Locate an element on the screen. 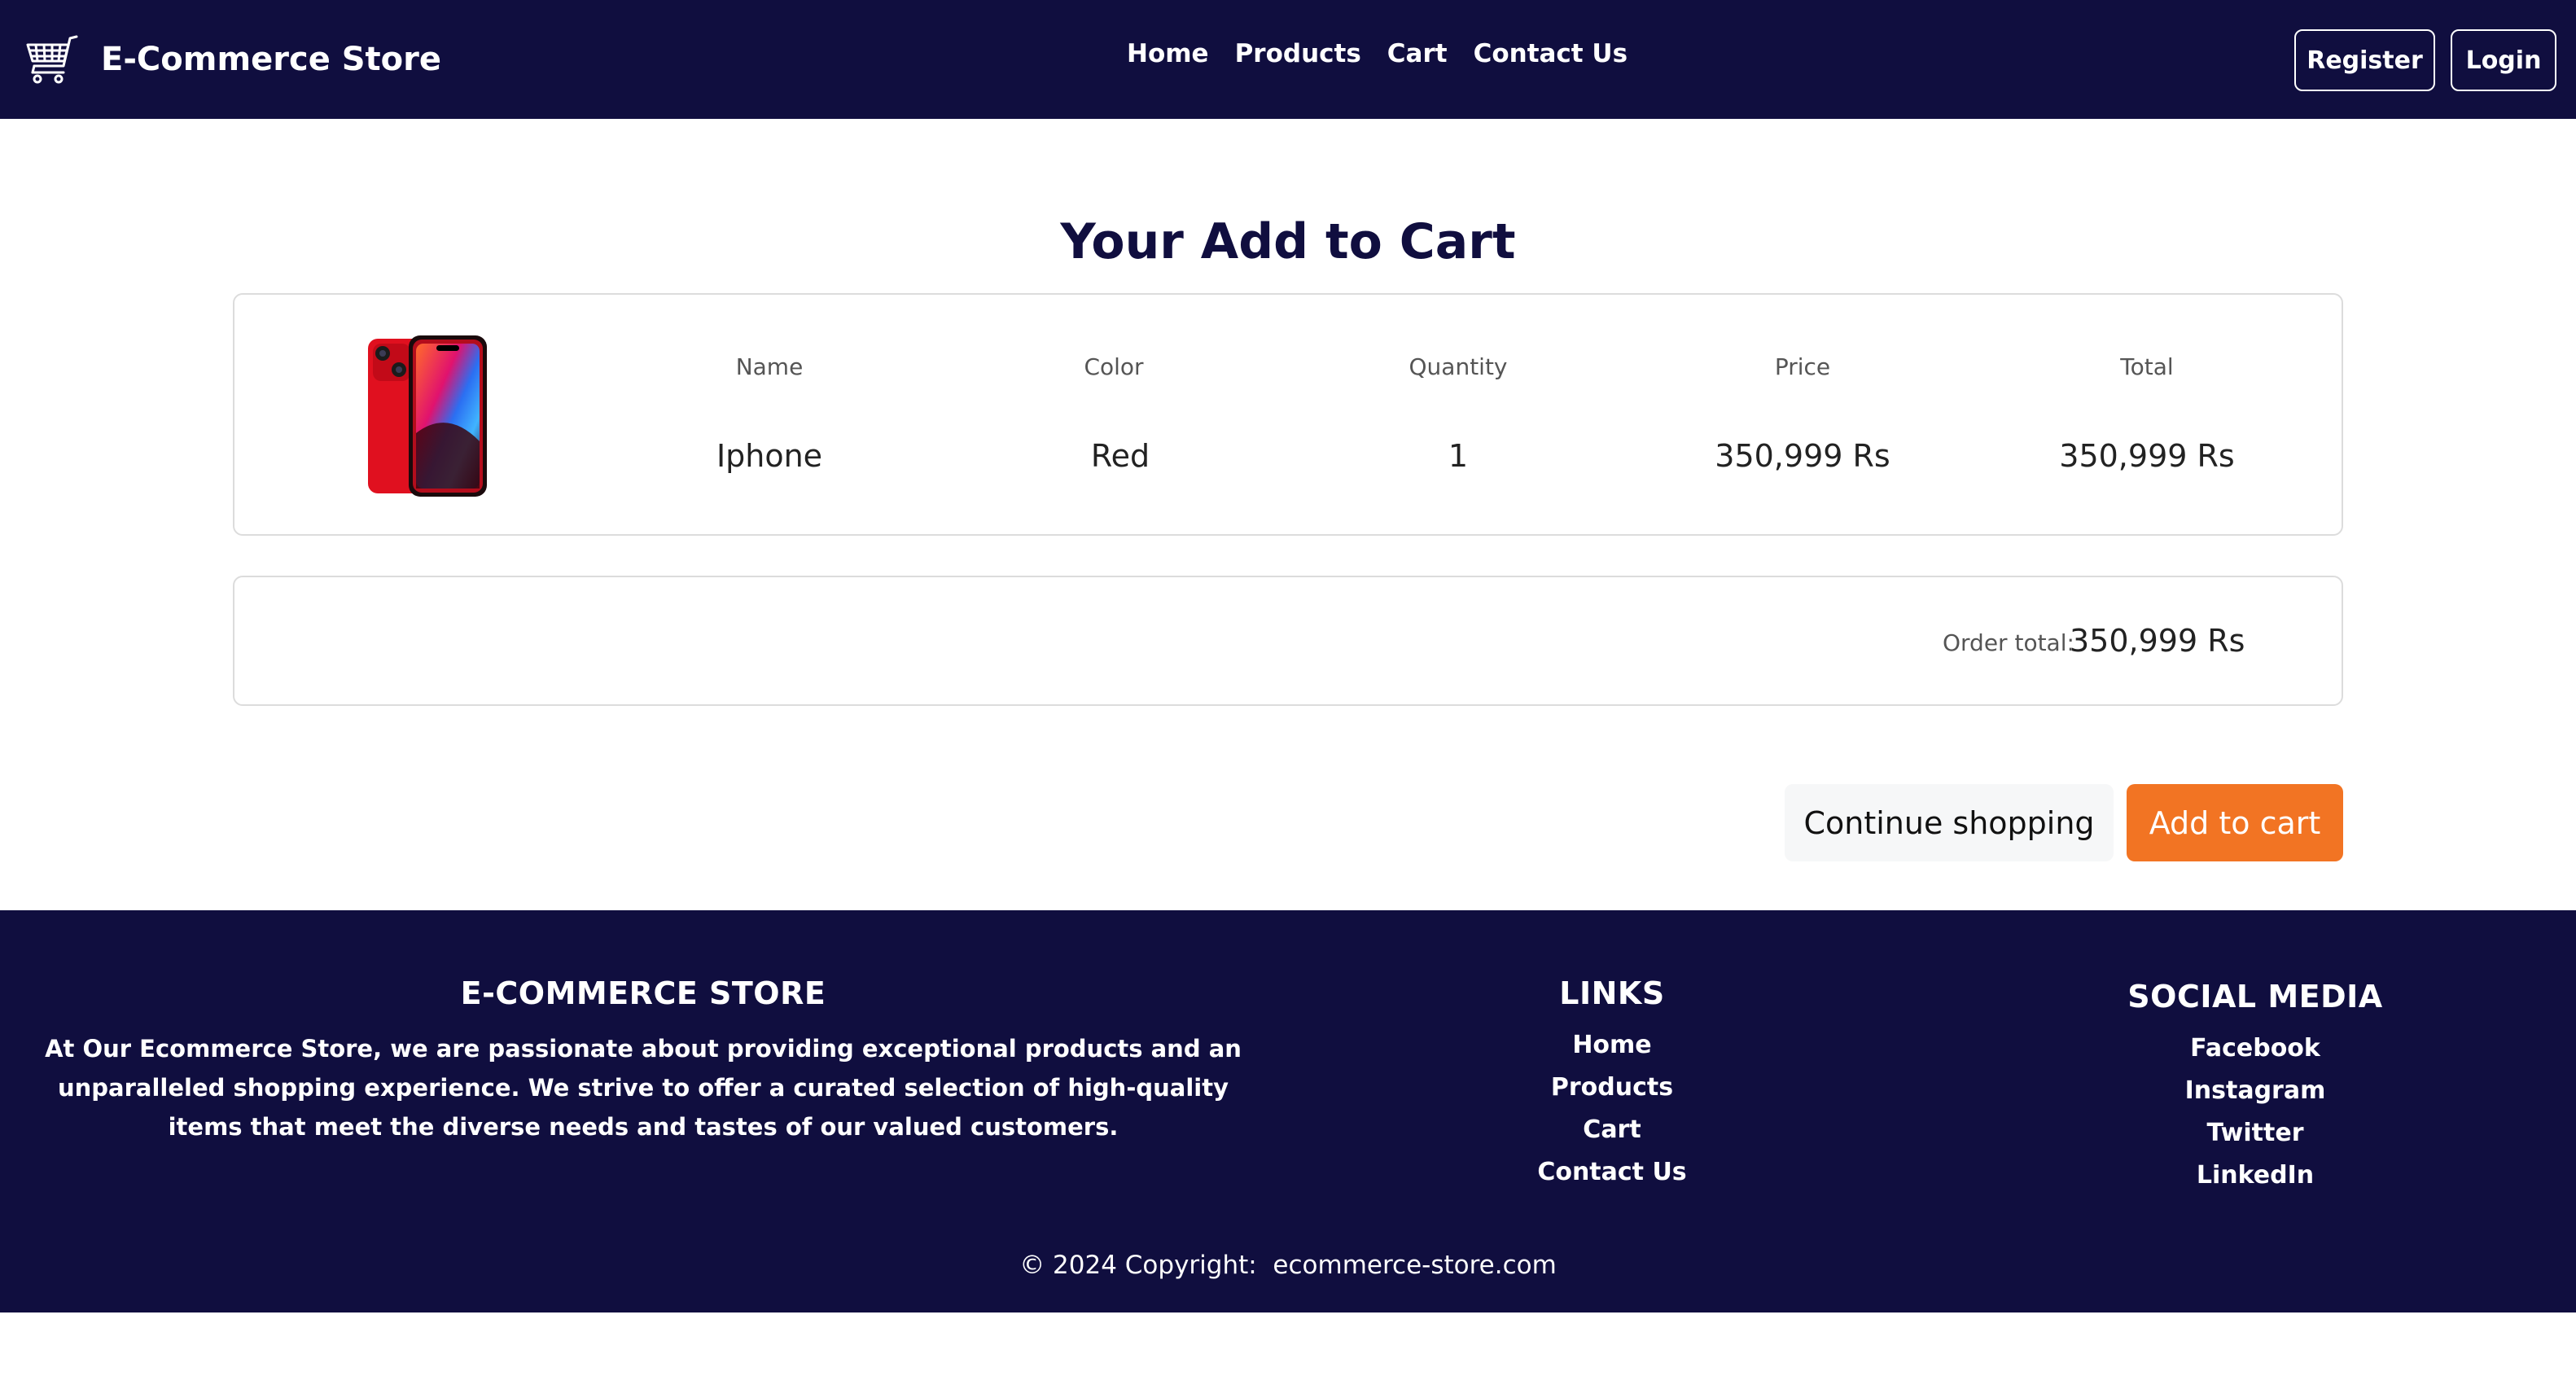 The width and height of the screenshot is (2576, 1376). order-total-card: Order total: 350,999 Rs is located at coordinates (1288, 641).